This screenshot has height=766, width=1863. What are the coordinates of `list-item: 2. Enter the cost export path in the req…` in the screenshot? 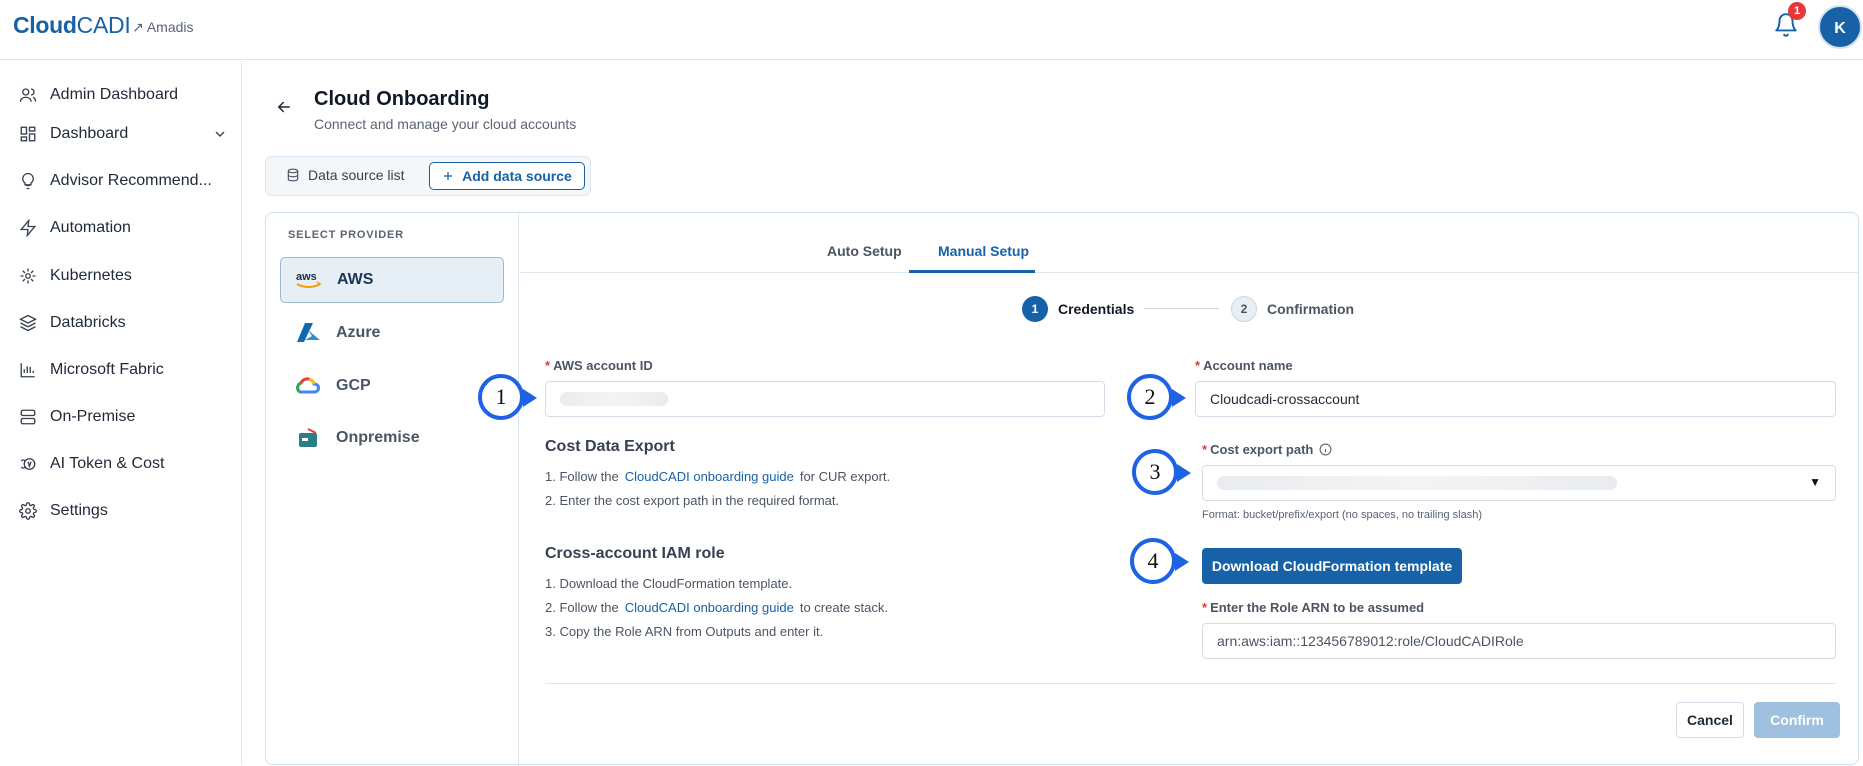 It's located at (692, 500).